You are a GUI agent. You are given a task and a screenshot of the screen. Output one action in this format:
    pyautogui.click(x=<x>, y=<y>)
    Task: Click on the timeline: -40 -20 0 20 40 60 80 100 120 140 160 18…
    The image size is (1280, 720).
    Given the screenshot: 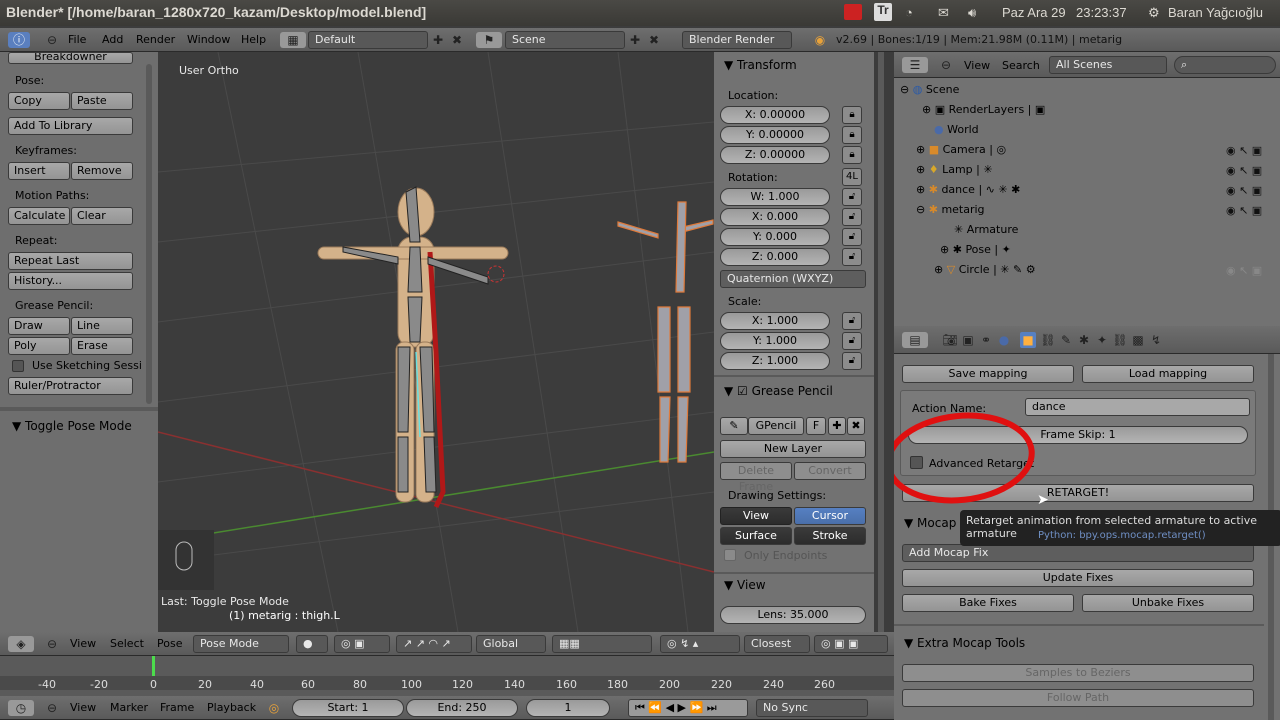 What is the action you would take?
    pyautogui.click(x=447, y=676)
    